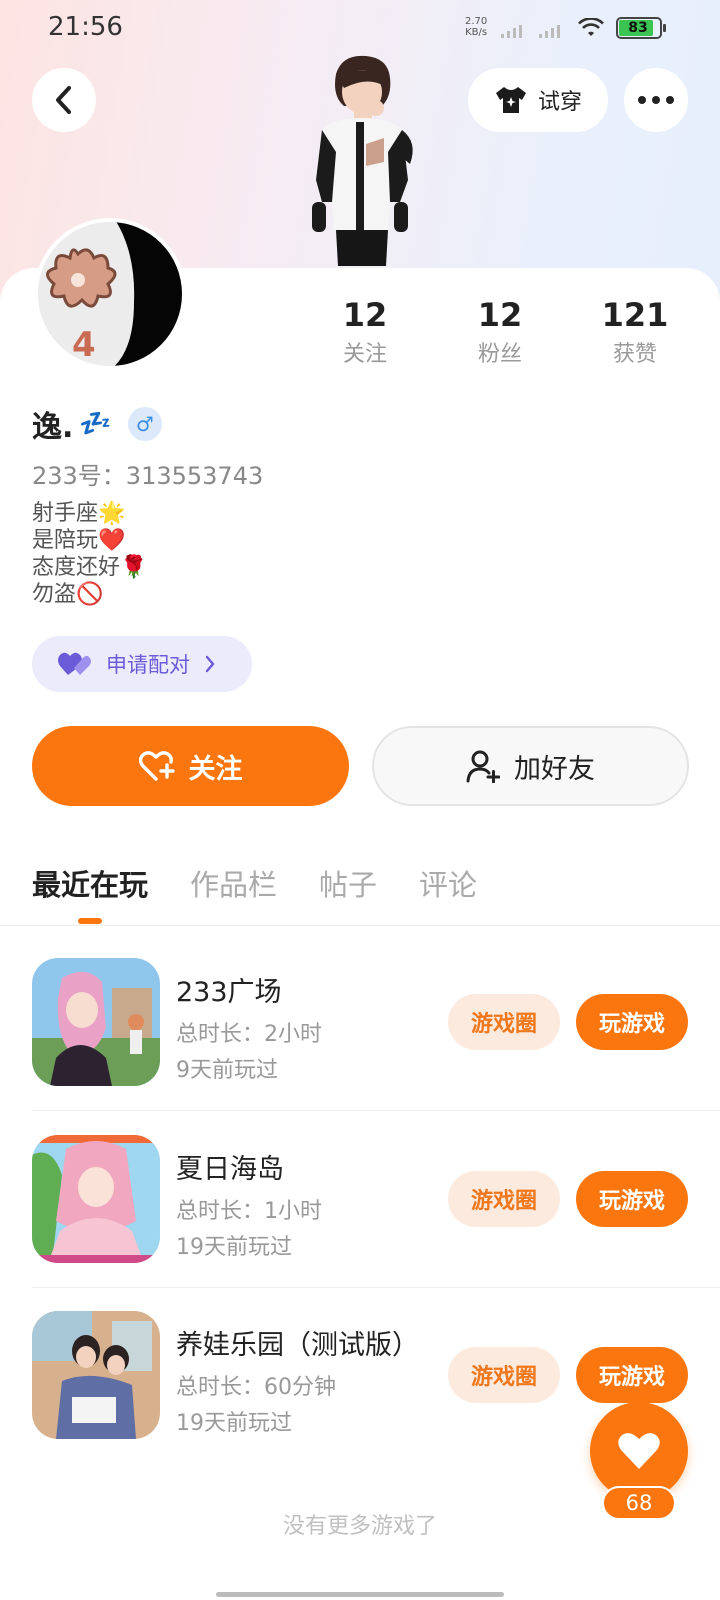 Image resolution: width=720 pixels, height=1600 pixels. Describe the element at coordinates (215, 769) in the screenshot. I see `follow-label: 关注` at that location.